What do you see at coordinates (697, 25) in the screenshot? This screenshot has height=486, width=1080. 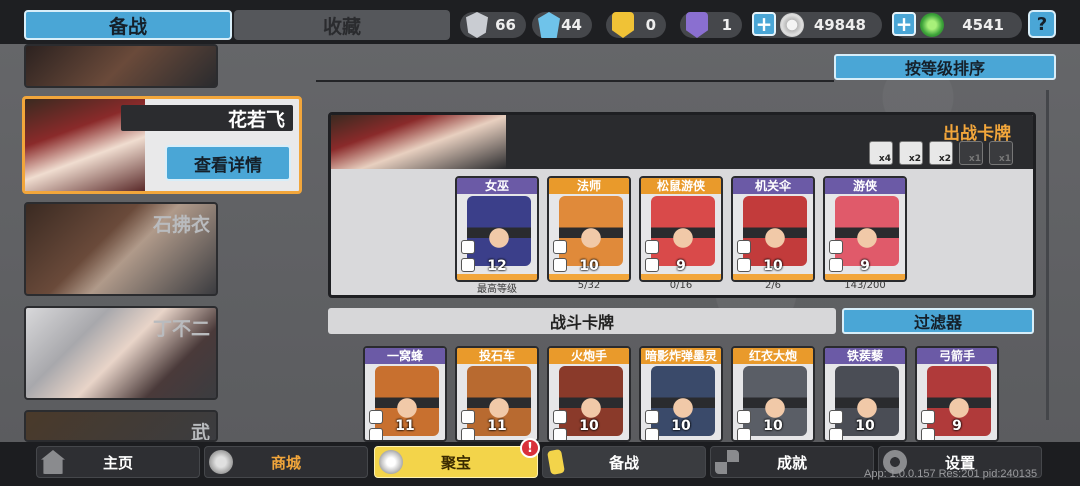 I see `purple-badge-icon` at bounding box center [697, 25].